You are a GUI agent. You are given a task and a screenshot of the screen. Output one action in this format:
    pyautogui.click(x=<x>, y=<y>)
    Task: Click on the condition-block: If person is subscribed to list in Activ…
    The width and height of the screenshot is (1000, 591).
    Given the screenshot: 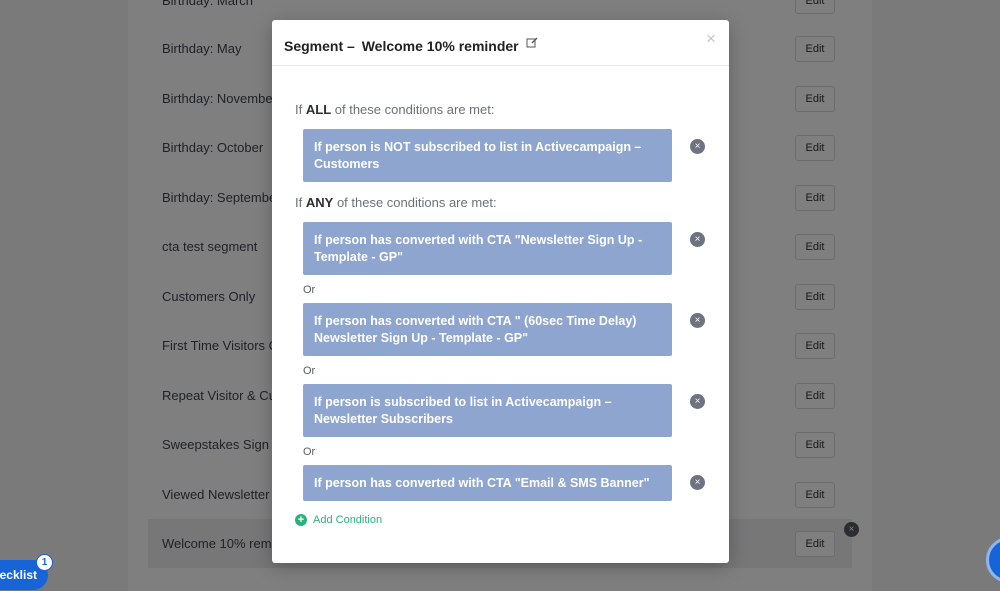 What is the action you would take?
    pyautogui.click(x=487, y=410)
    